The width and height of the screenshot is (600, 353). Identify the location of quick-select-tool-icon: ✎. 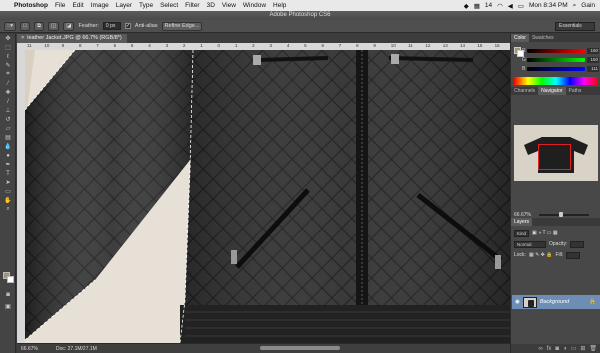
(8, 65).